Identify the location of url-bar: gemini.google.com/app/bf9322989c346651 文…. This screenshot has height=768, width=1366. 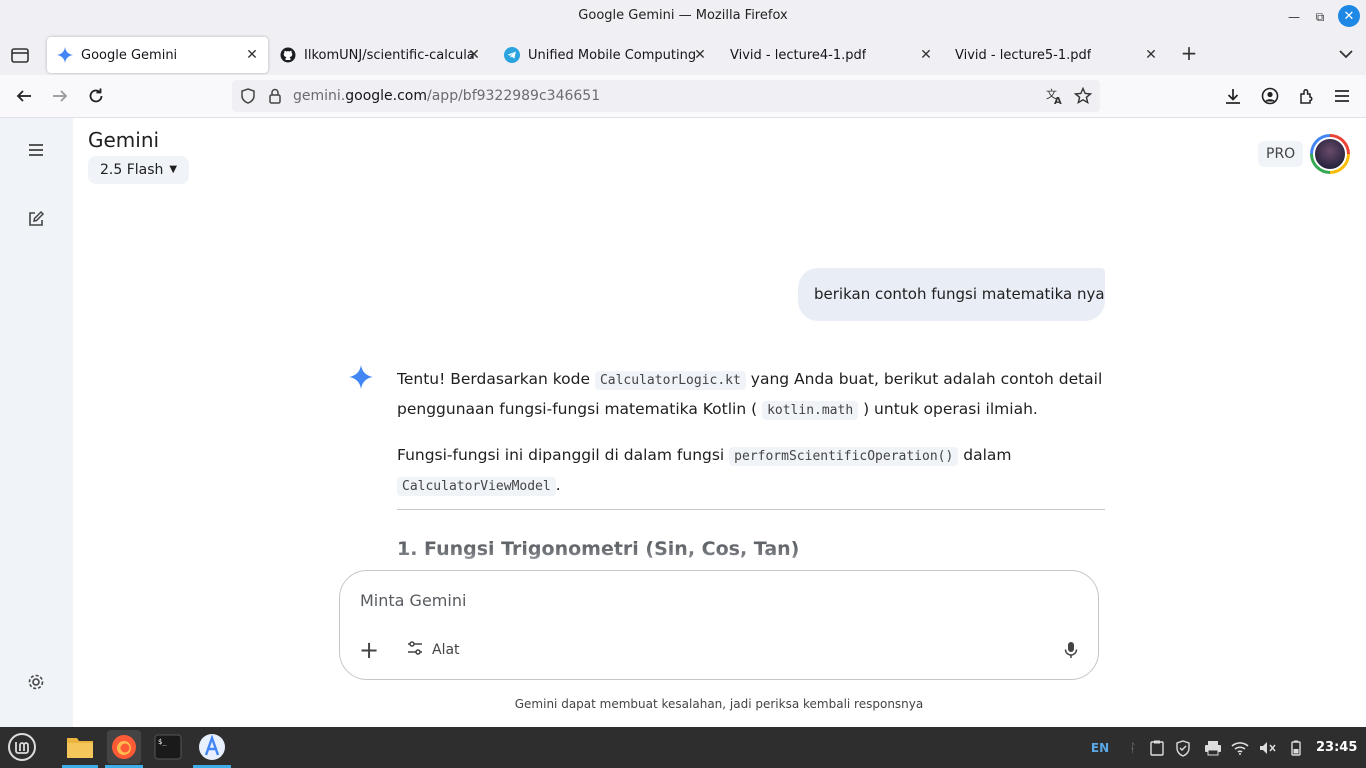
(666, 96).